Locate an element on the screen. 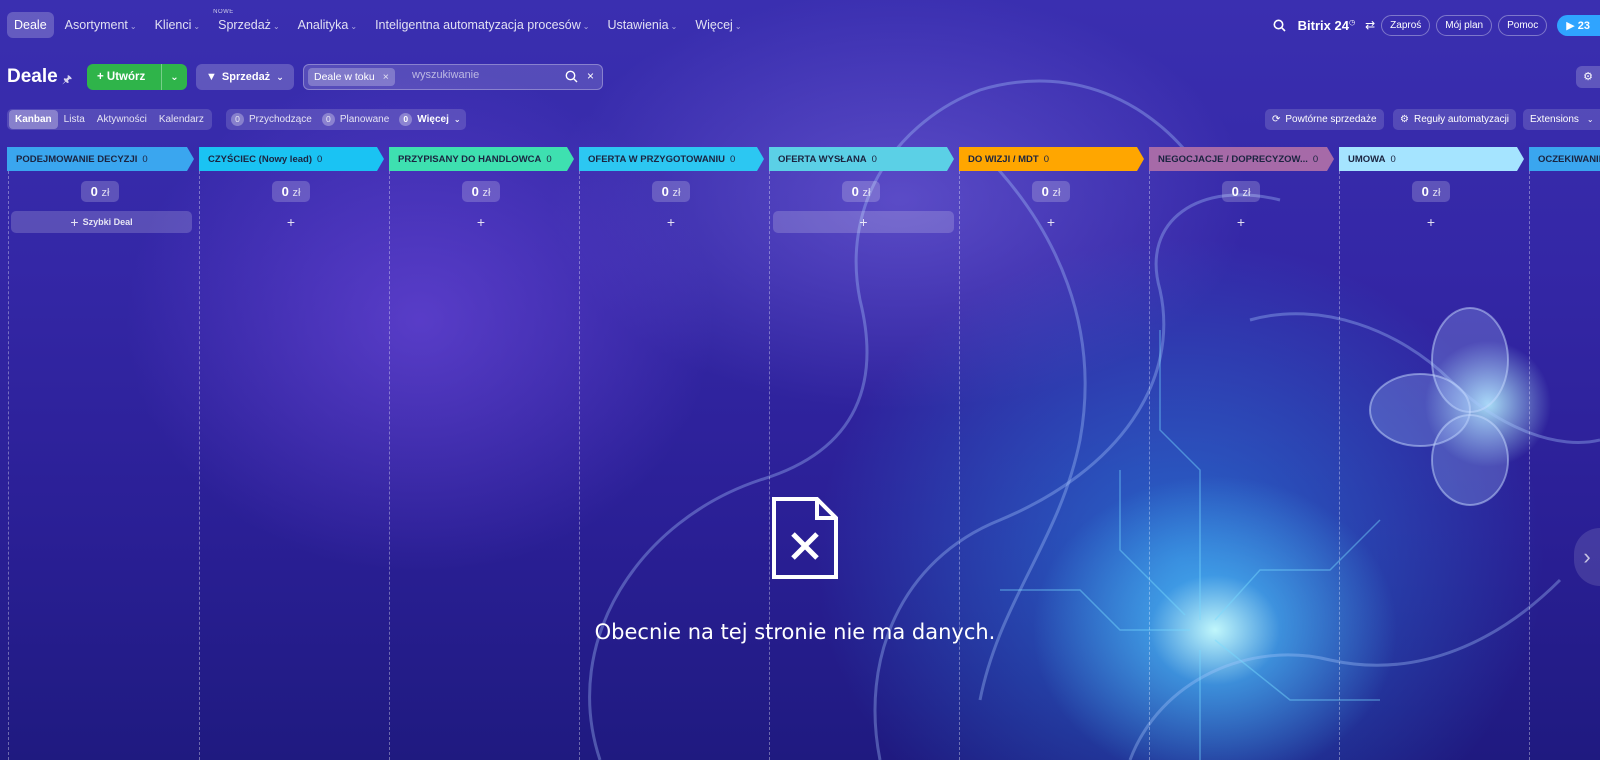  stage-header: OFERTA WYSŁANA 0 is located at coordinates (861, 159).